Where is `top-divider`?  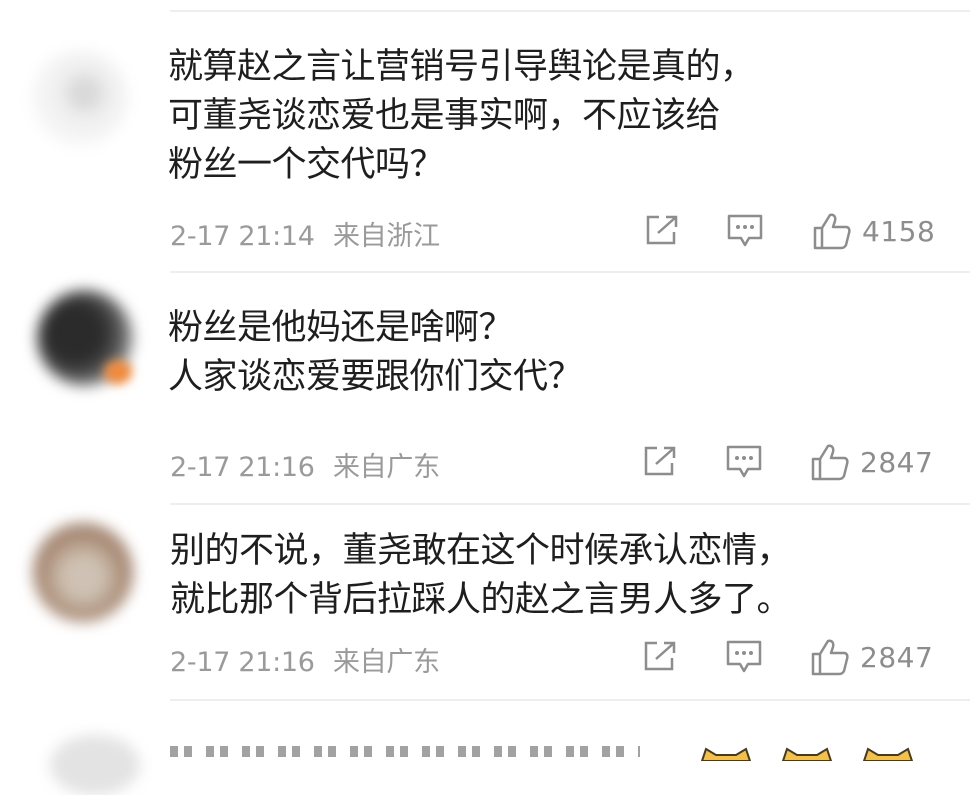
top-divider is located at coordinates (570, 11).